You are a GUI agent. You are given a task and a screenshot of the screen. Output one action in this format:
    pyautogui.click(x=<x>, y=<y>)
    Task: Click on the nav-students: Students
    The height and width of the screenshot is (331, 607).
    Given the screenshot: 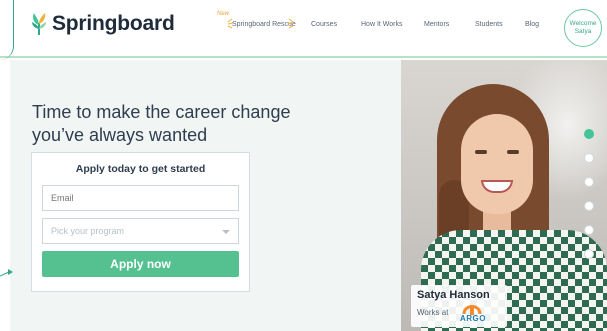 What is the action you would take?
    pyautogui.click(x=489, y=24)
    